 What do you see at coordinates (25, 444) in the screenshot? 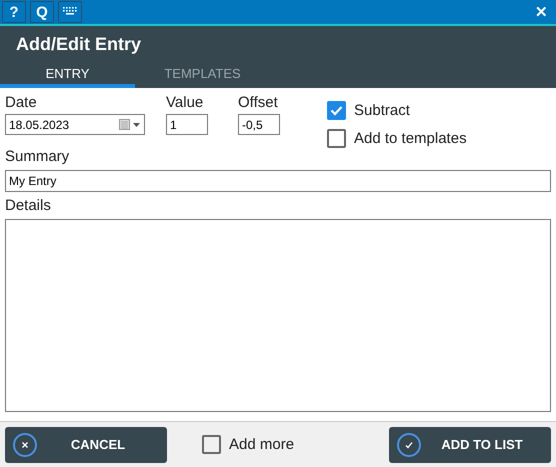
I see `close-icon` at bounding box center [25, 444].